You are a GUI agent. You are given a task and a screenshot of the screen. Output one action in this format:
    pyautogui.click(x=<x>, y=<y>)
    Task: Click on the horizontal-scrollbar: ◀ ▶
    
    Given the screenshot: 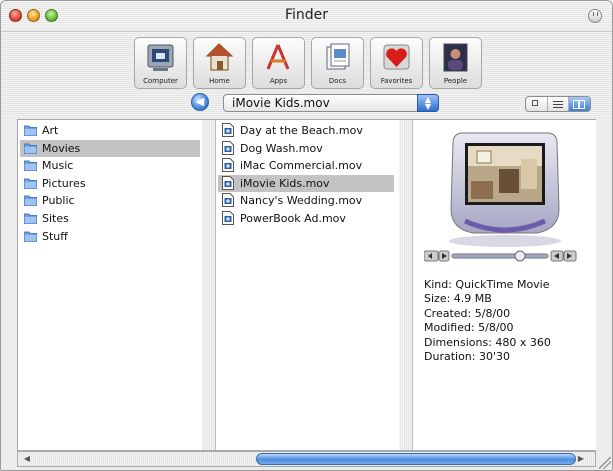 What is the action you would take?
    pyautogui.click(x=306, y=459)
    